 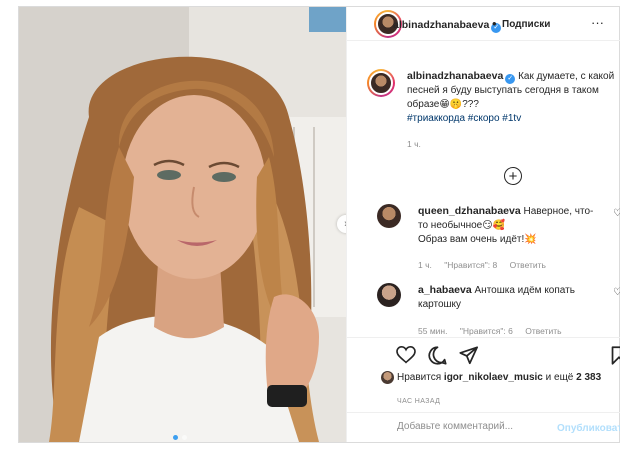 What do you see at coordinates (470, 265) in the screenshot?
I see `comment-likes: "Нравится": 8` at bounding box center [470, 265].